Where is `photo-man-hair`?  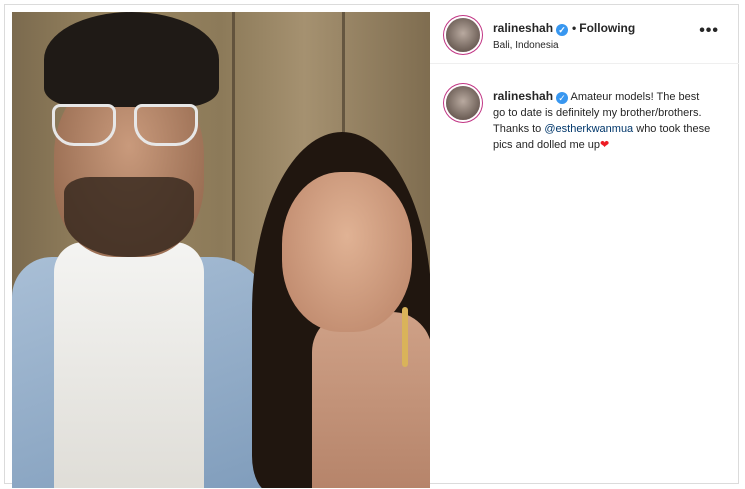 photo-man-hair is located at coordinates (131, 59).